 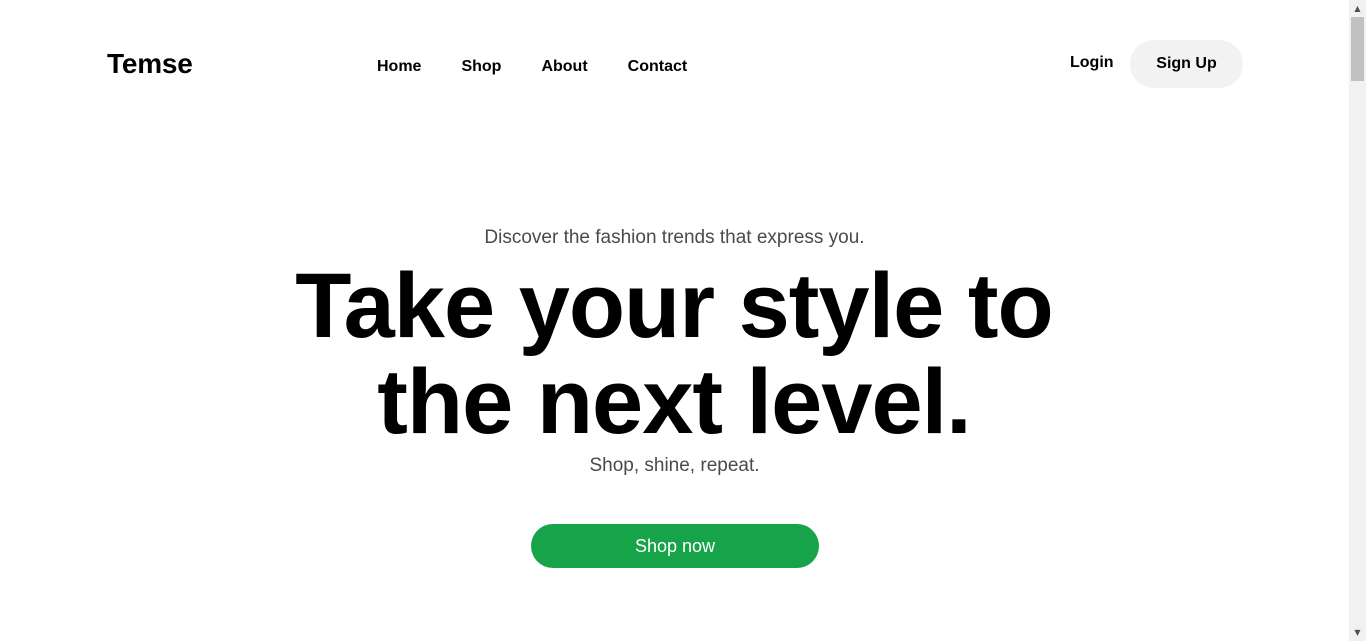 I want to click on site-logo: Temse, so click(x=150, y=64).